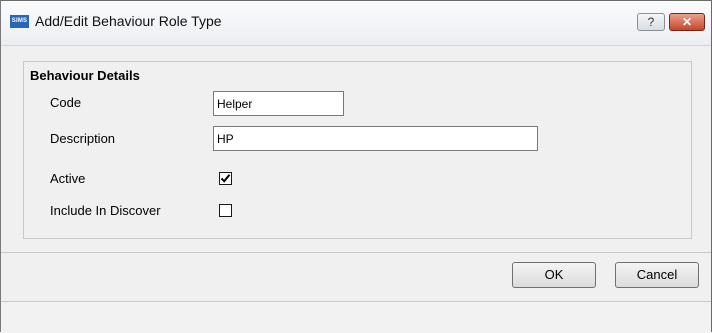  Describe the element at coordinates (356, 277) in the screenshot. I see `button-bar: OK Cancel` at that location.